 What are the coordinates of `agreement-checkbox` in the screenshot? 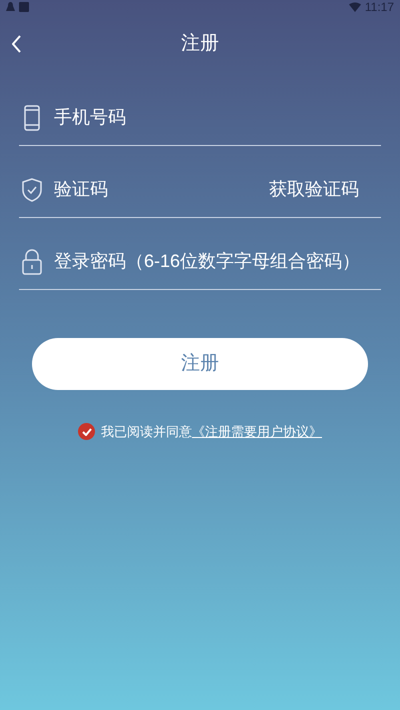 It's located at (86, 431).